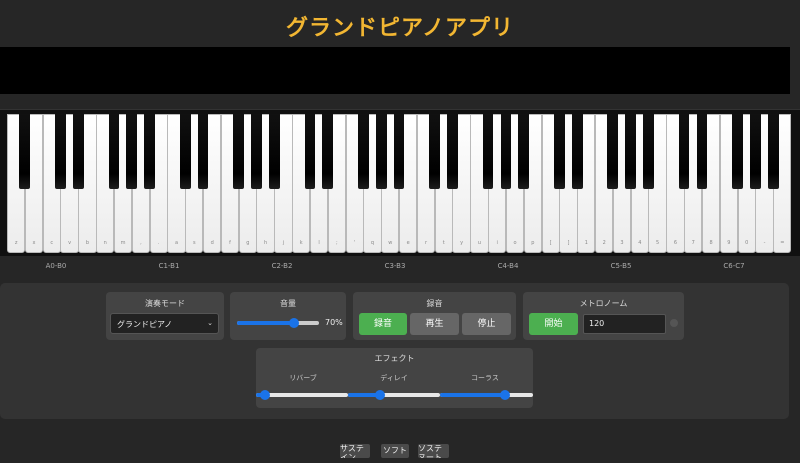  What do you see at coordinates (622, 243) in the screenshot?
I see `key-label: 3` at bounding box center [622, 243].